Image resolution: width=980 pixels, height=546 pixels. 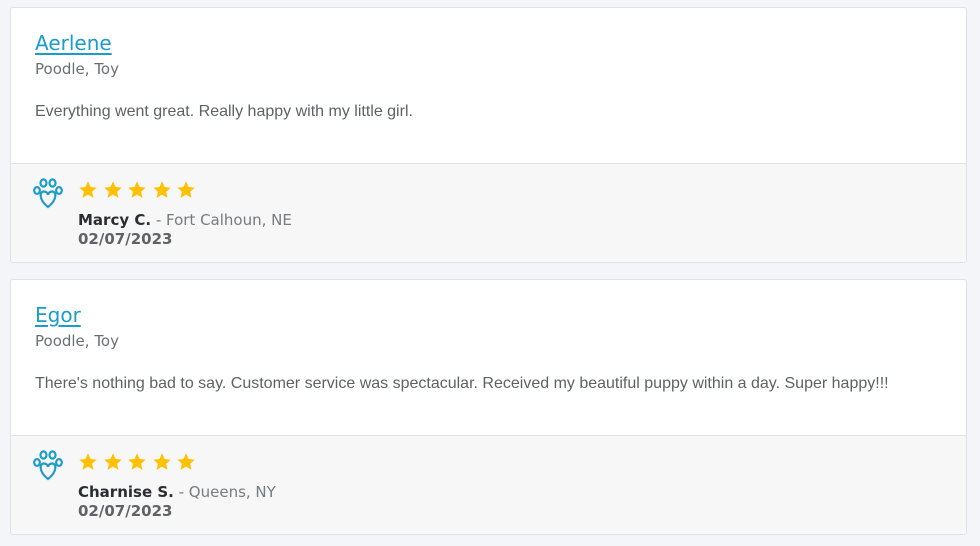 I want to click on reviewer-location: - Fort Calhoun, NE, so click(x=221, y=220).